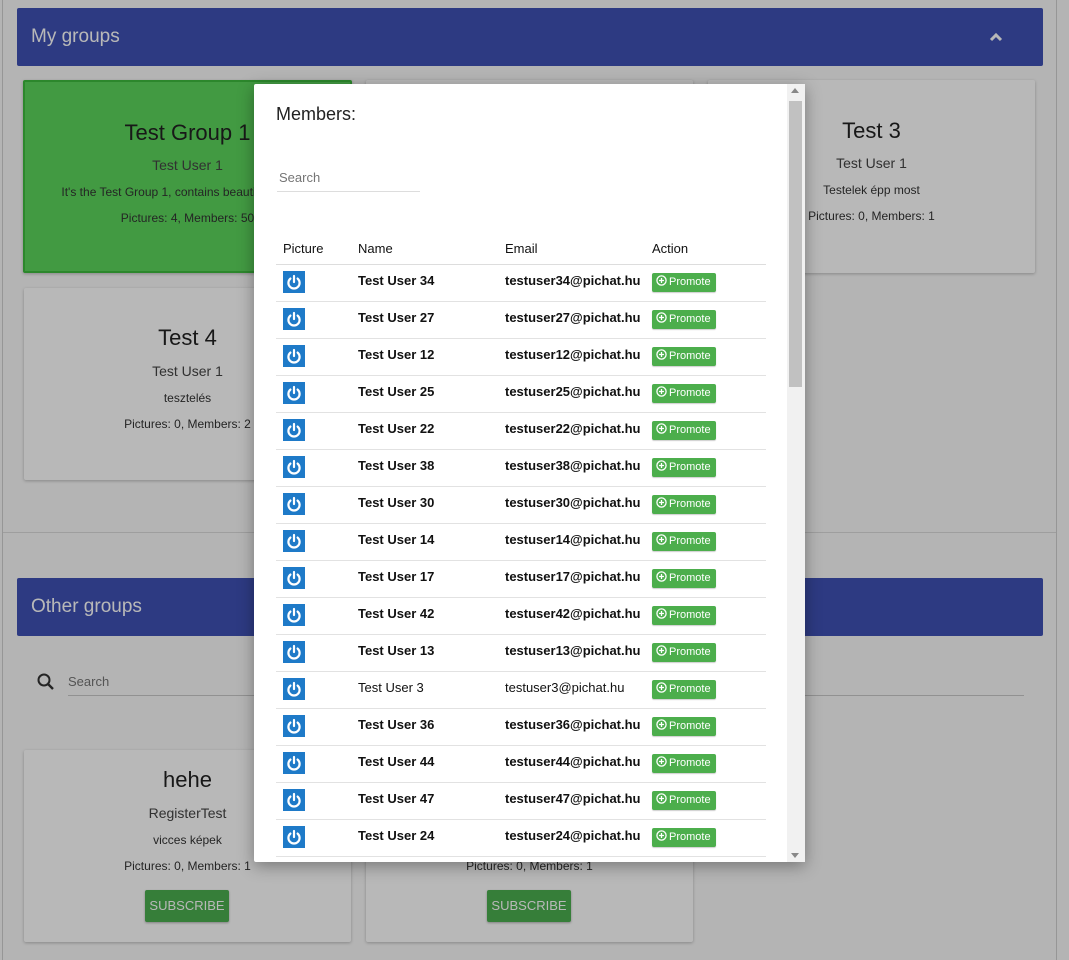  I want to click on member-name: Test User 14, so click(431, 542).